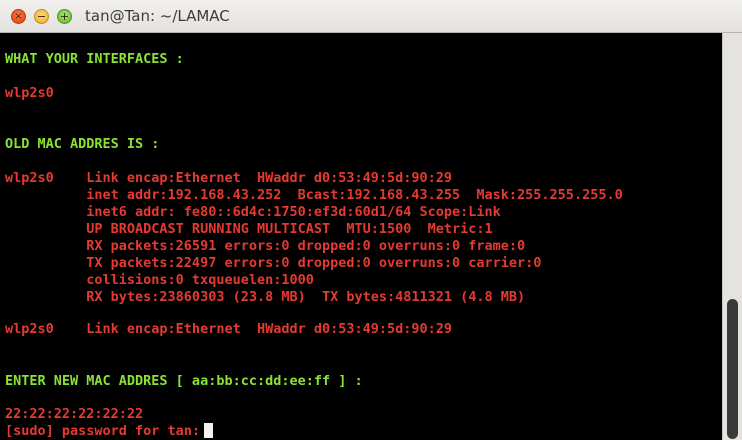 This screenshot has height=440, width=742. Describe the element at coordinates (209, 430) in the screenshot. I see `text-cursor` at that location.